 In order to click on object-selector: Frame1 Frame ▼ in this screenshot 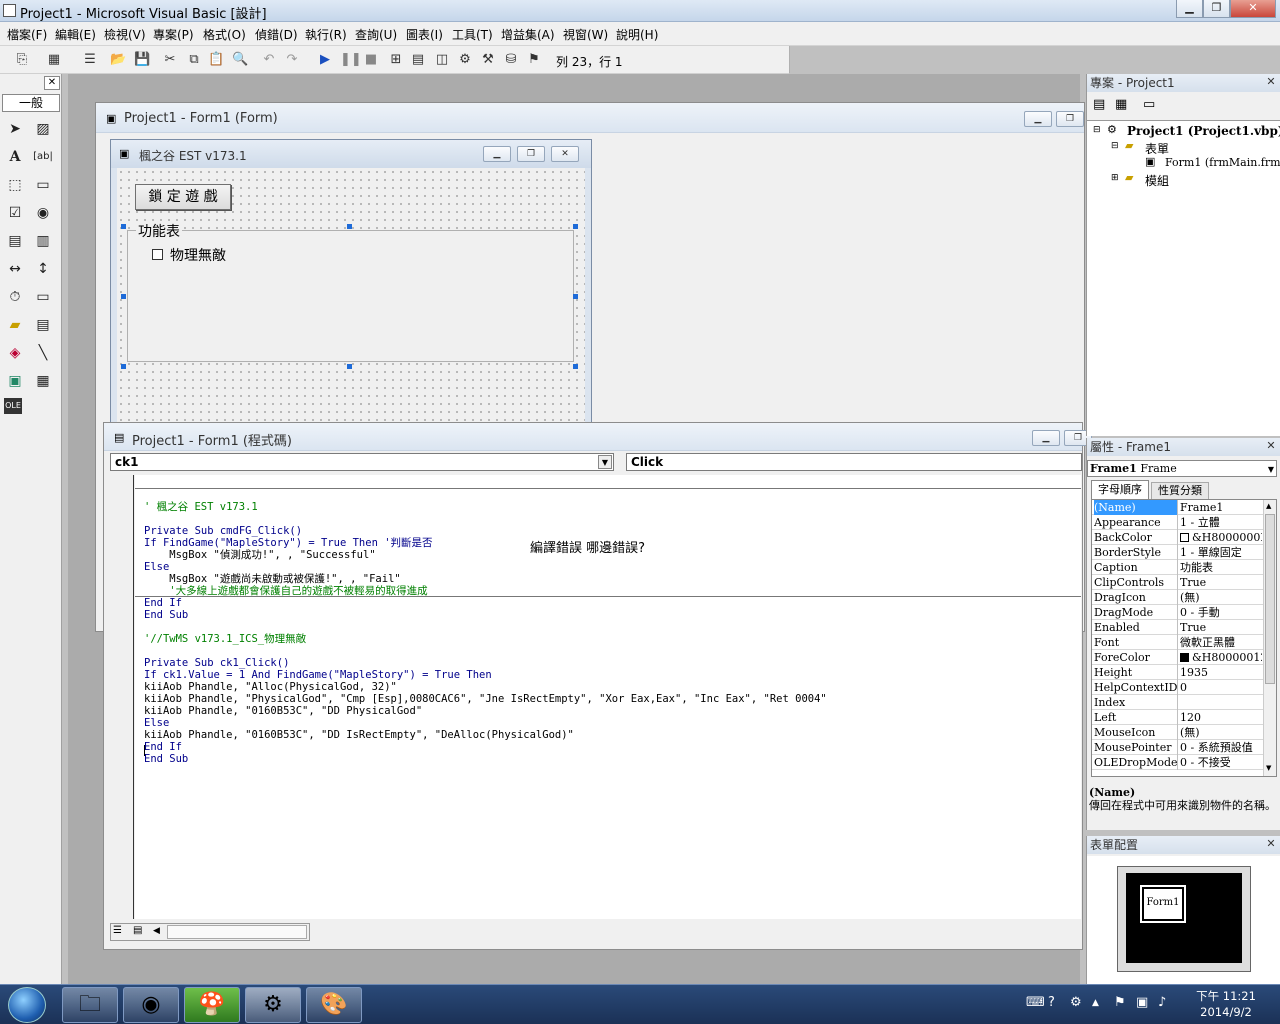, I will do `click(1182, 468)`.